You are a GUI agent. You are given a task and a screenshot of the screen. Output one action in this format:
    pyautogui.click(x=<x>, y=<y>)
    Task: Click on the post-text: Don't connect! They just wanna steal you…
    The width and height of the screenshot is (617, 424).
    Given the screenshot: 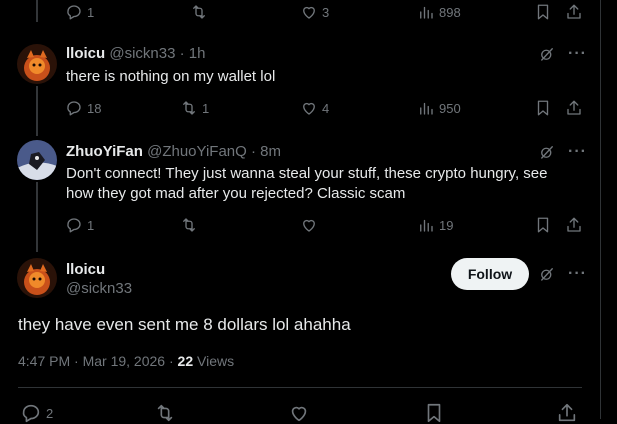 What is the action you would take?
    pyautogui.click(x=307, y=183)
    